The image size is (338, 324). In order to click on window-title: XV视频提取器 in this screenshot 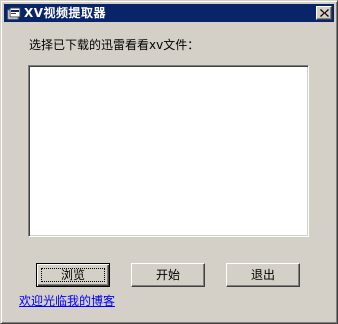, I will do `click(65, 13)`.